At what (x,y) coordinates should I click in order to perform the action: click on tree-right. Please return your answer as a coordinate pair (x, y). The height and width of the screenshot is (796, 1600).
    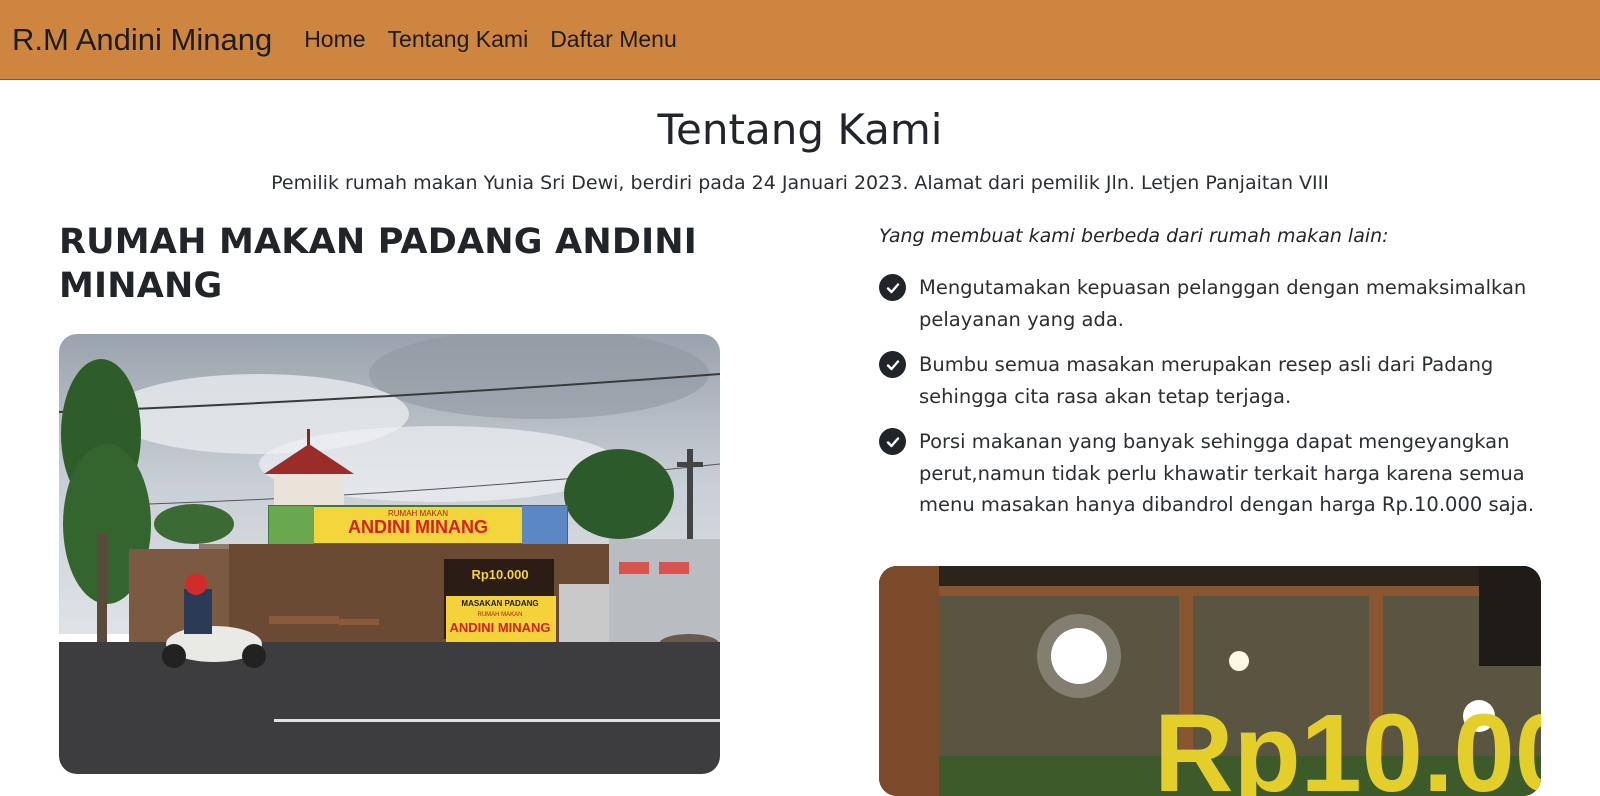
    Looking at the image, I should click on (619, 494).